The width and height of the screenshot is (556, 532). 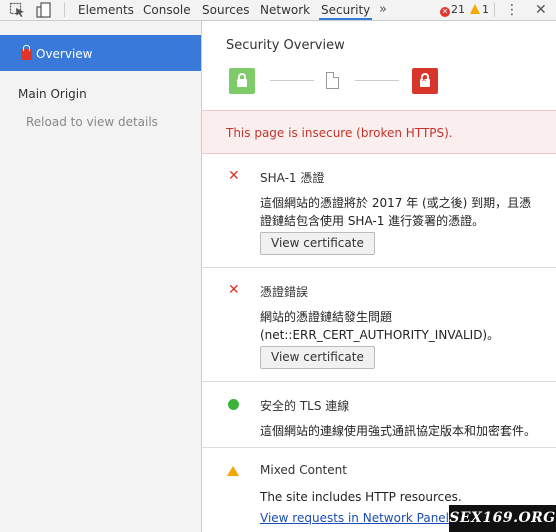 What do you see at coordinates (380, 335) in the screenshot?
I see `section-description-line: (net::ERR_CERT_AUTHORITY_INVALID)。` at bounding box center [380, 335].